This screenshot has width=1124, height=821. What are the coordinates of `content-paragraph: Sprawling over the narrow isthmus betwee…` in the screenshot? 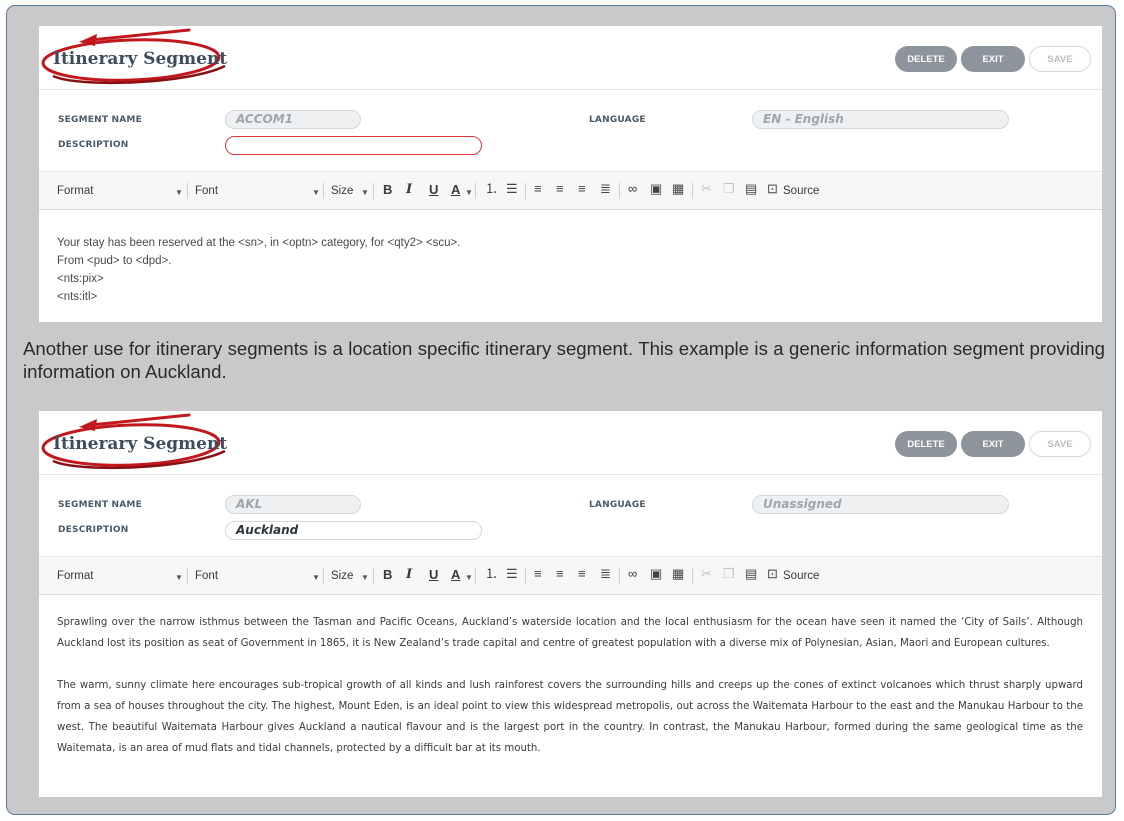 It's located at (570, 633).